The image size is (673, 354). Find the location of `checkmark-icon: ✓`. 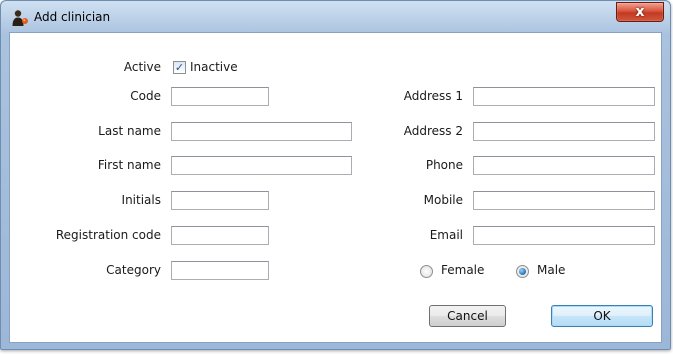

checkmark-icon: ✓ is located at coordinates (179, 67).